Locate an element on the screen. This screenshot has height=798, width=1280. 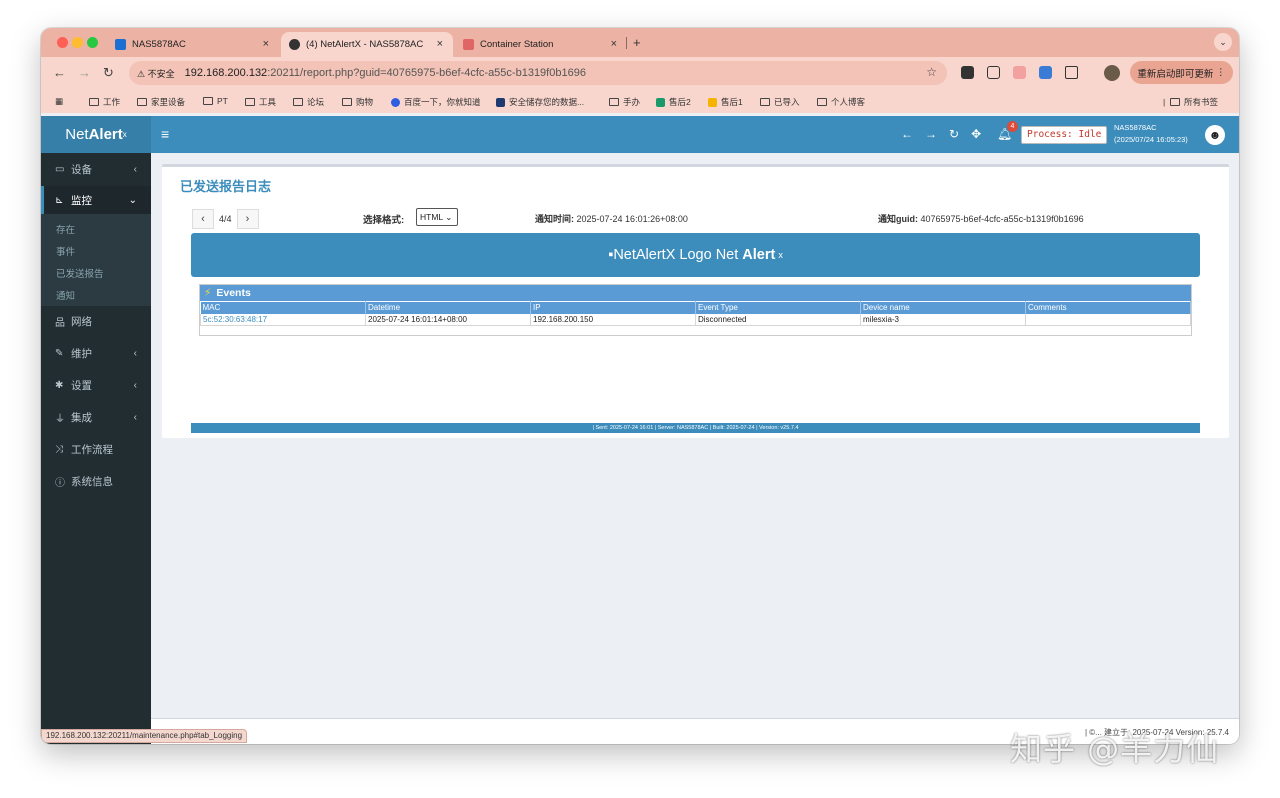
not-secure-label: 不安全 is located at coordinates (161, 73).